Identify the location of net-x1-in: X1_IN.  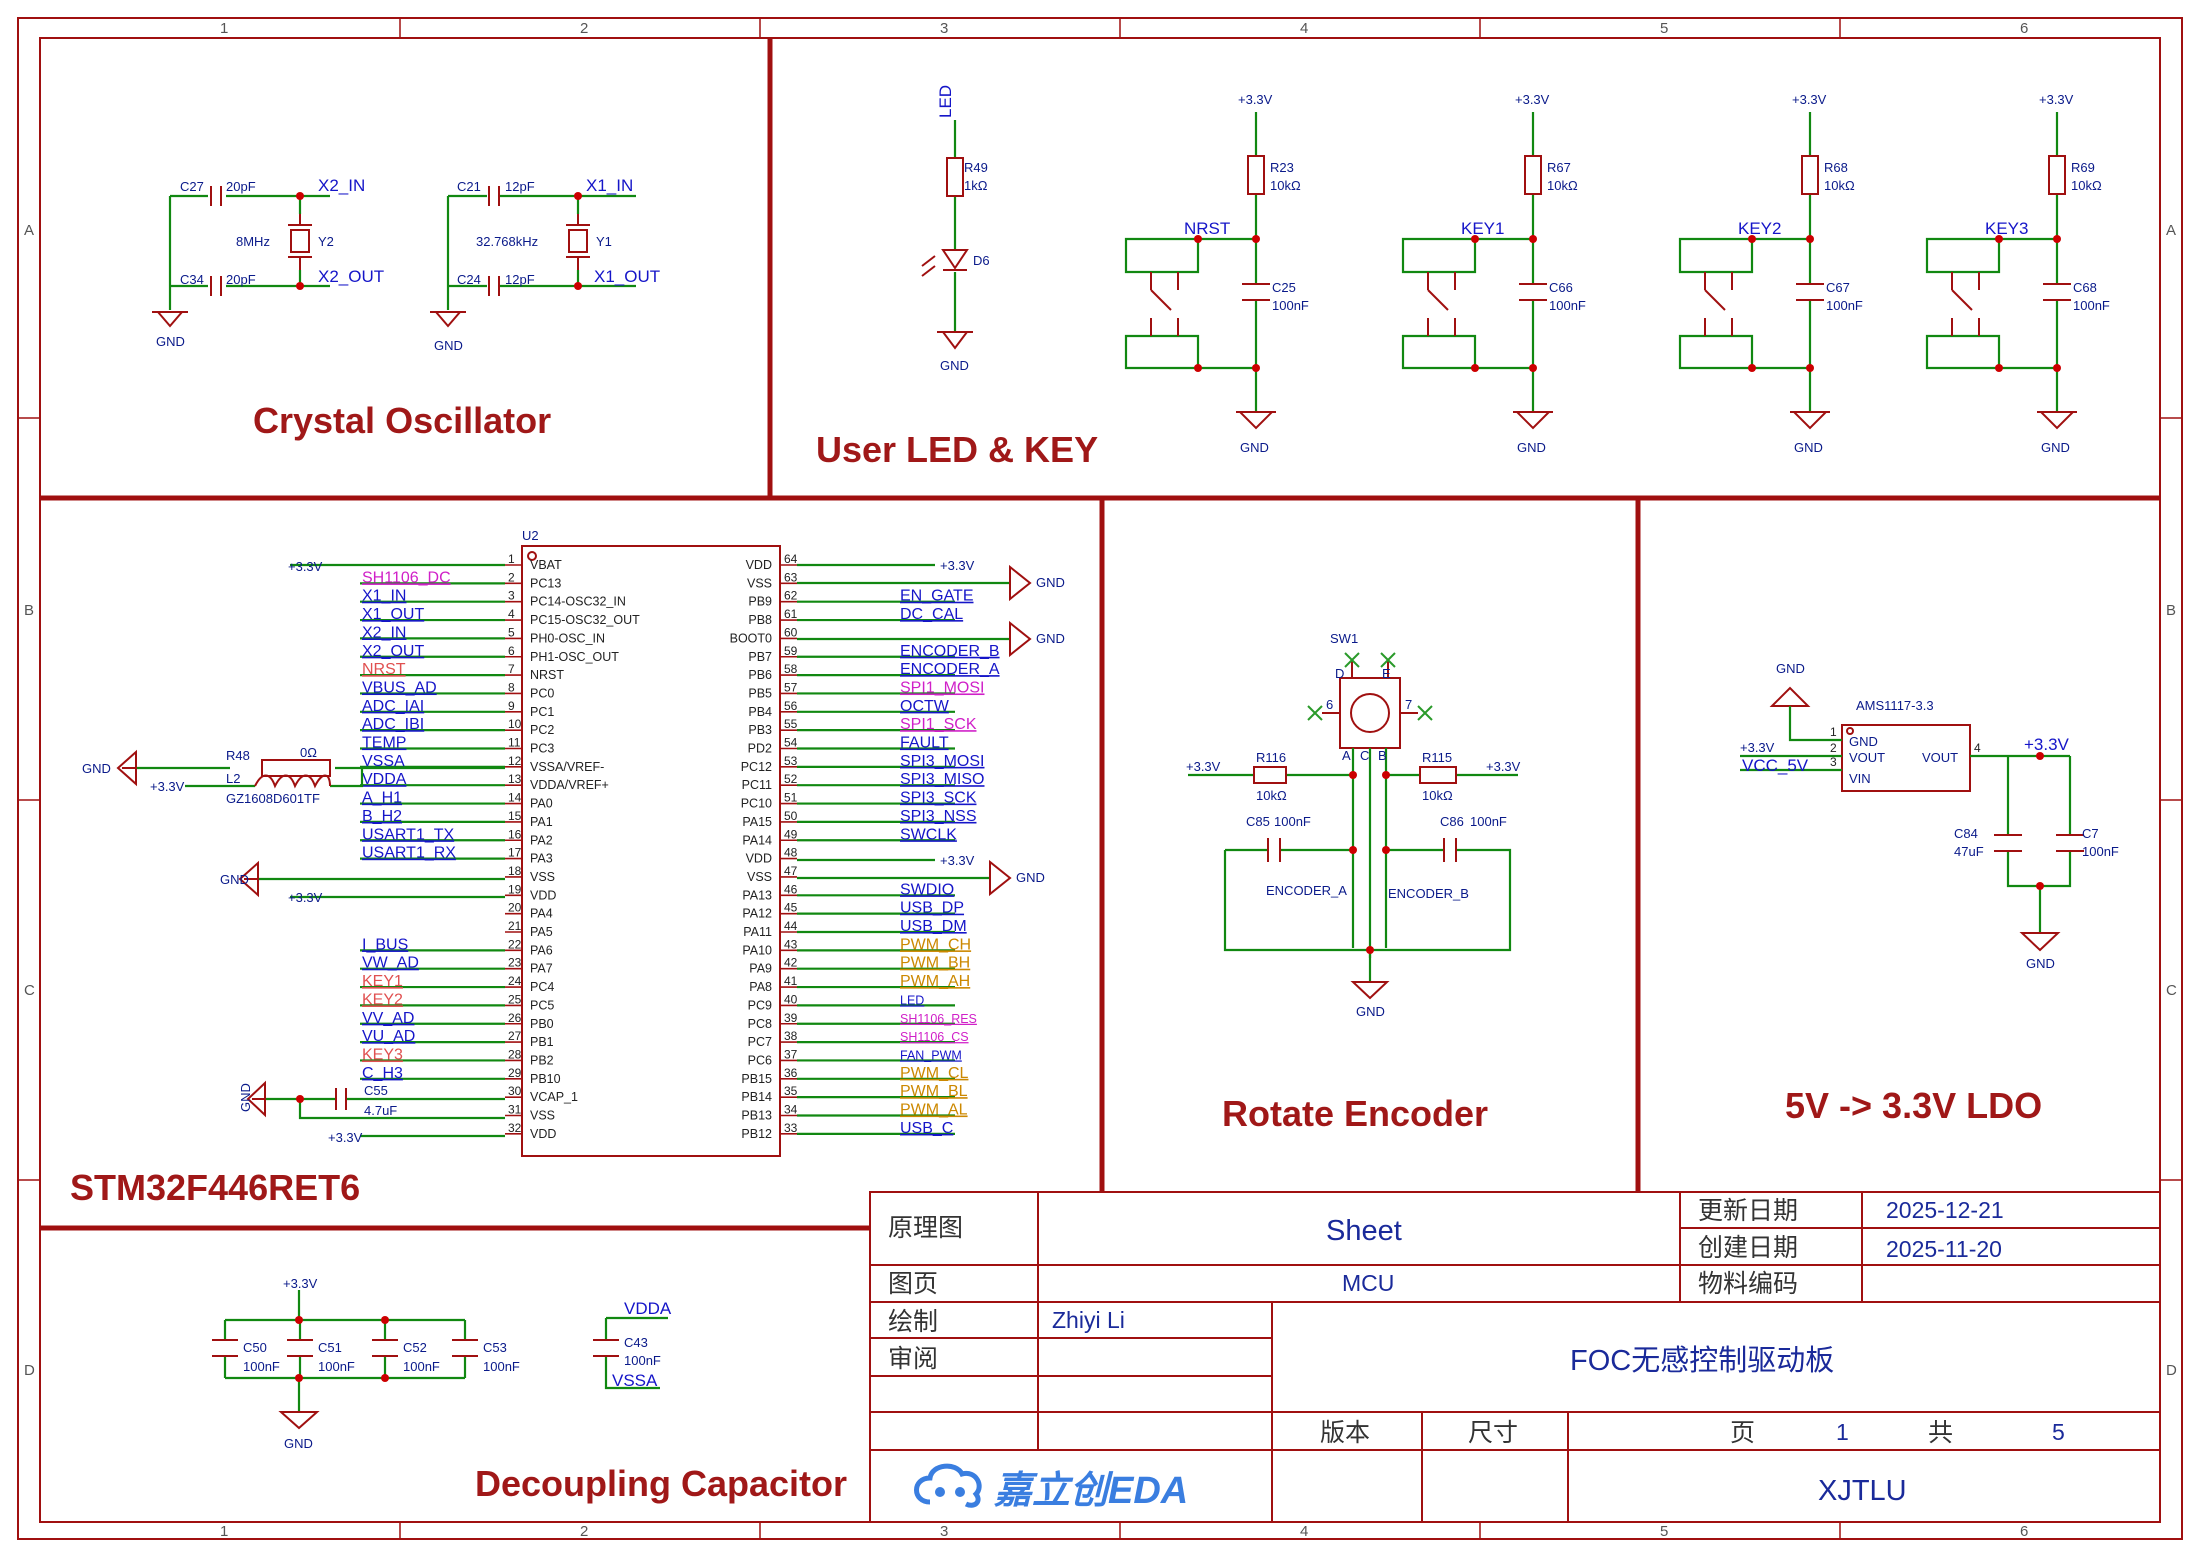
(609, 185).